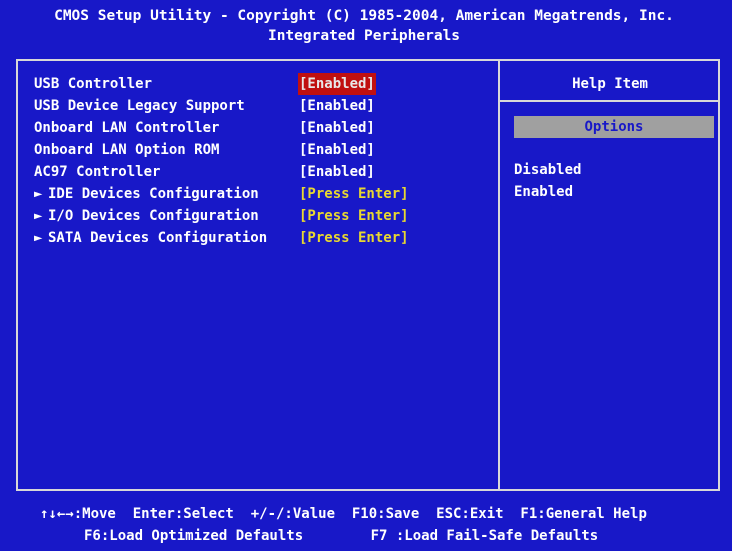 The height and width of the screenshot is (551, 732). What do you see at coordinates (614, 127) in the screenshot?
I see `options-header: Options` at bounding box center [614, 127].